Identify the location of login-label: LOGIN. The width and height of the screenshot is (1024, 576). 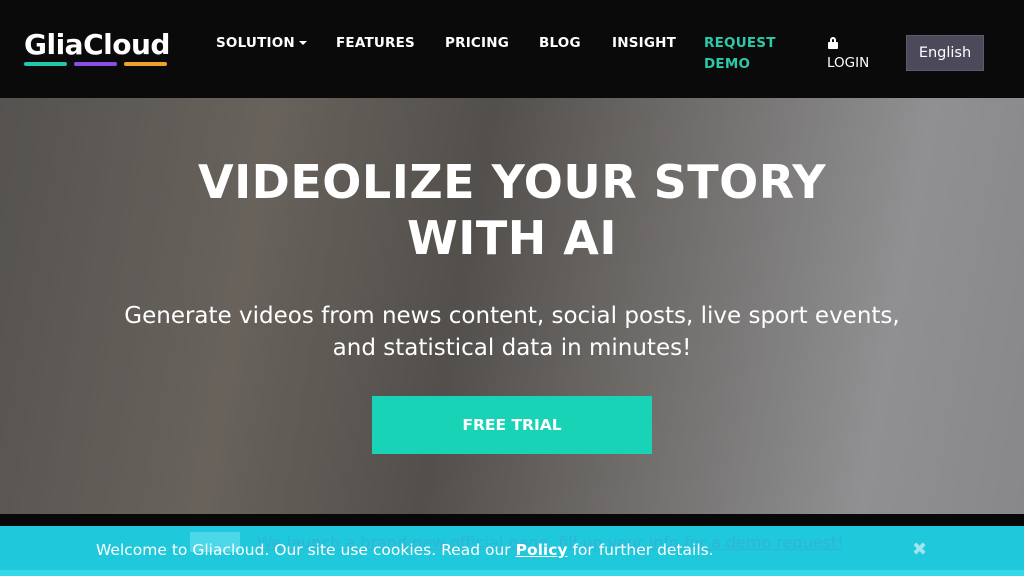
(848, 63).